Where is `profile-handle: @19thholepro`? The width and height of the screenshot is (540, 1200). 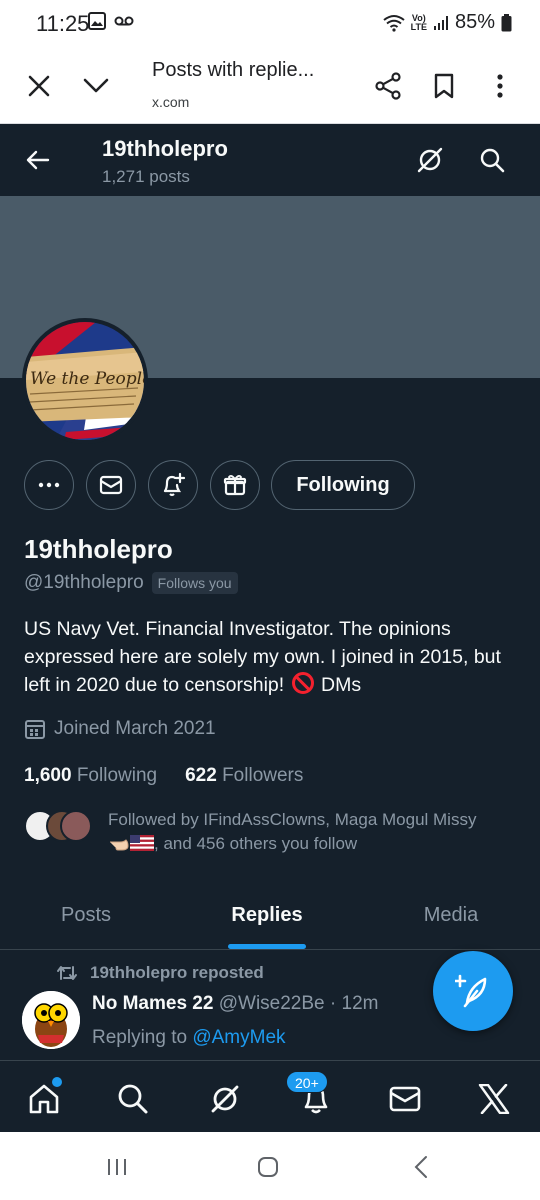 profile-handle: @19thholepro is located at coordinates (84, 582).